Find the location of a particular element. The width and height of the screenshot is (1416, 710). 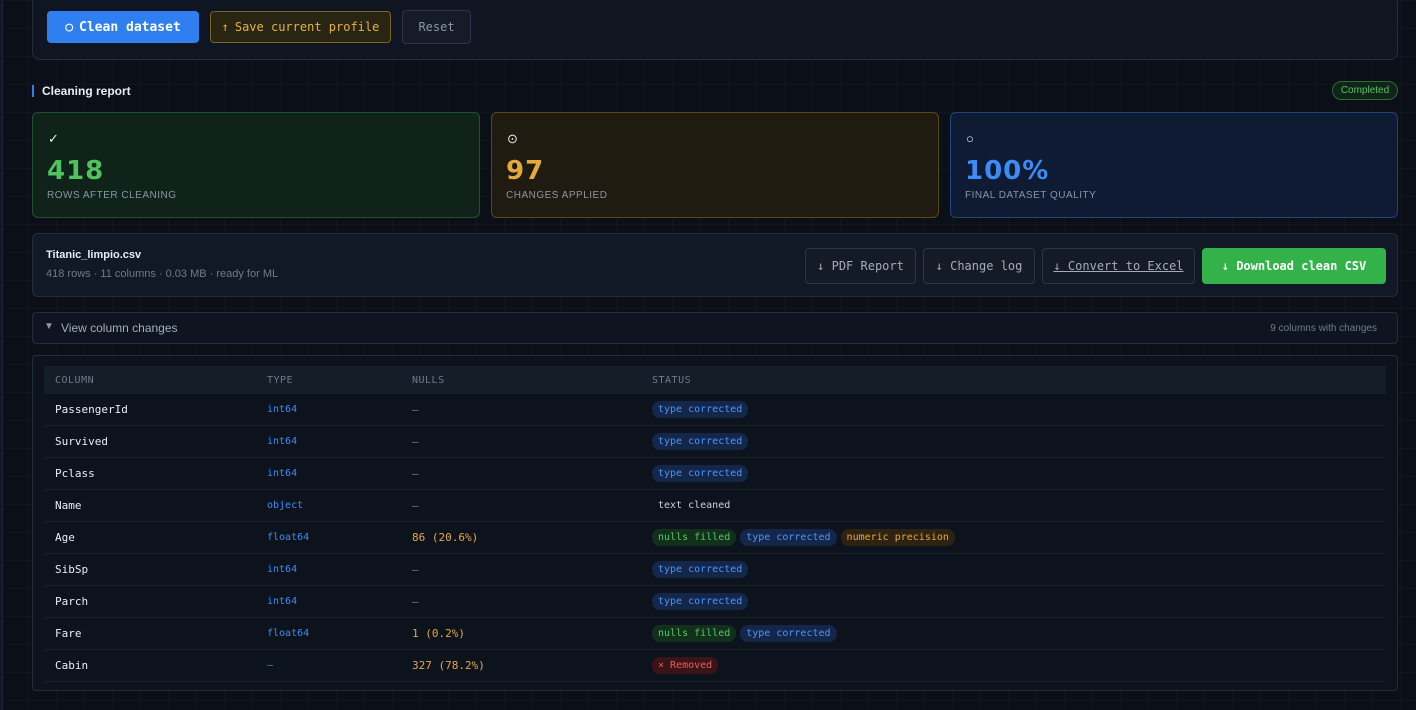

header-status: STATUS is located at coordinates (672, 380).